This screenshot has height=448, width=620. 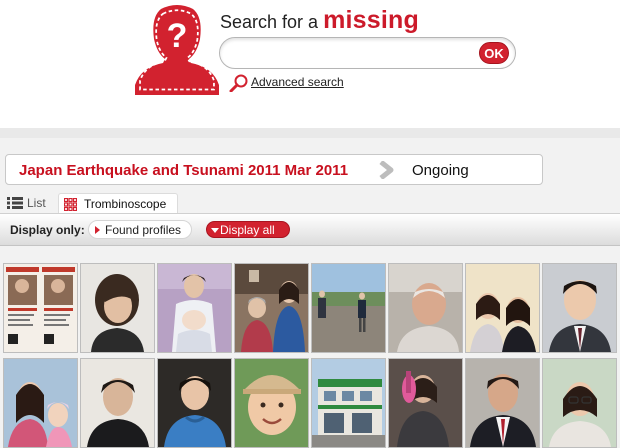 What do you see at coordinates (269, 22) in the screenshot?
I see `search-heading-prefix: Search for a` at bounding box center [269, 22].